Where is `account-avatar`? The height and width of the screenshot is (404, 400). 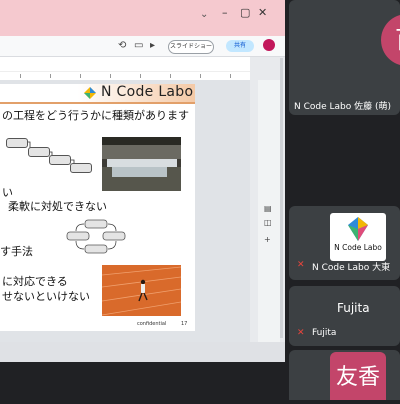 account-avatar is located at coordinates (269, 45).